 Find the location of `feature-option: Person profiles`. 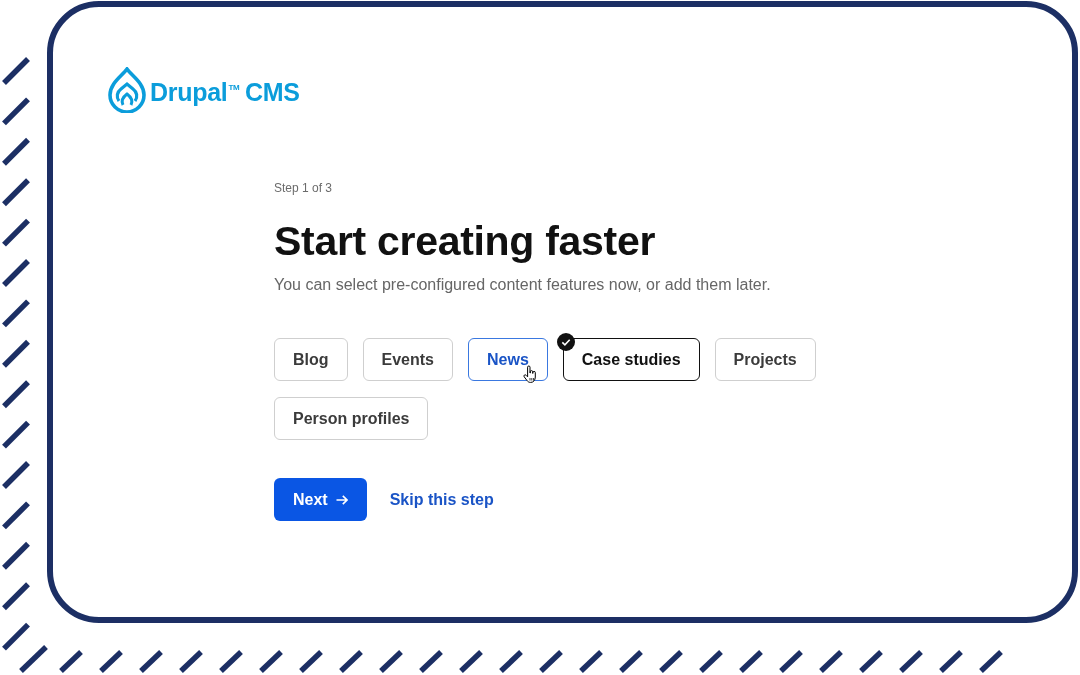

feature-option: Person profiles is located at coordinates (351, 418).